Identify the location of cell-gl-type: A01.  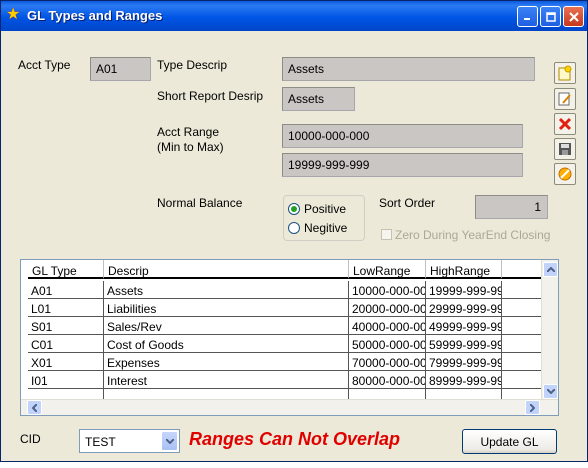
(66, 290).